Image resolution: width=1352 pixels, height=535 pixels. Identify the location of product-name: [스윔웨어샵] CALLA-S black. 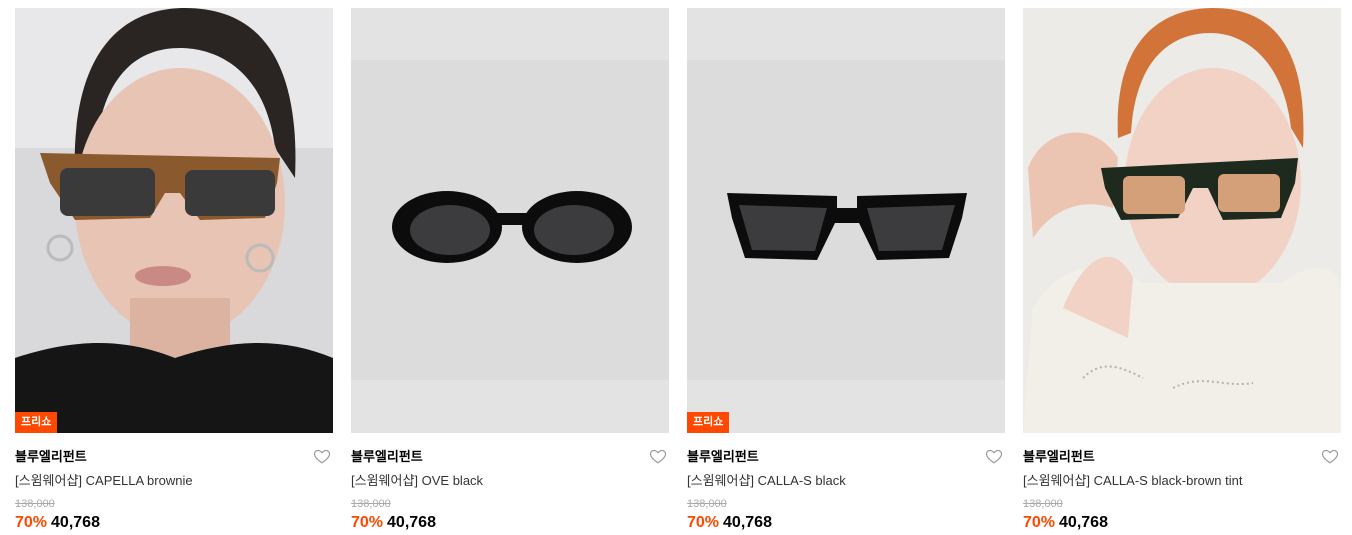
(846, 481).